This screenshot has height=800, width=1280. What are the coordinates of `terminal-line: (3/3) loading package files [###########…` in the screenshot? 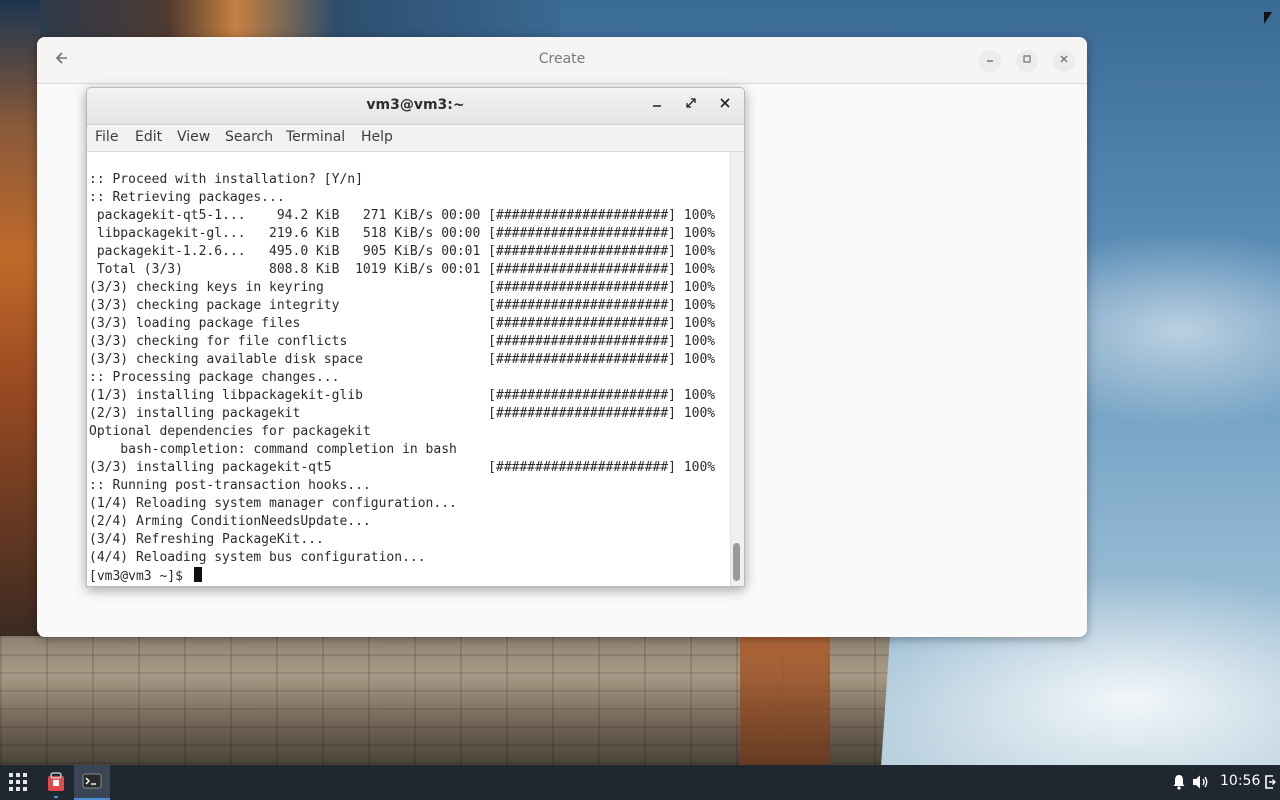 It's located at (402, 323).